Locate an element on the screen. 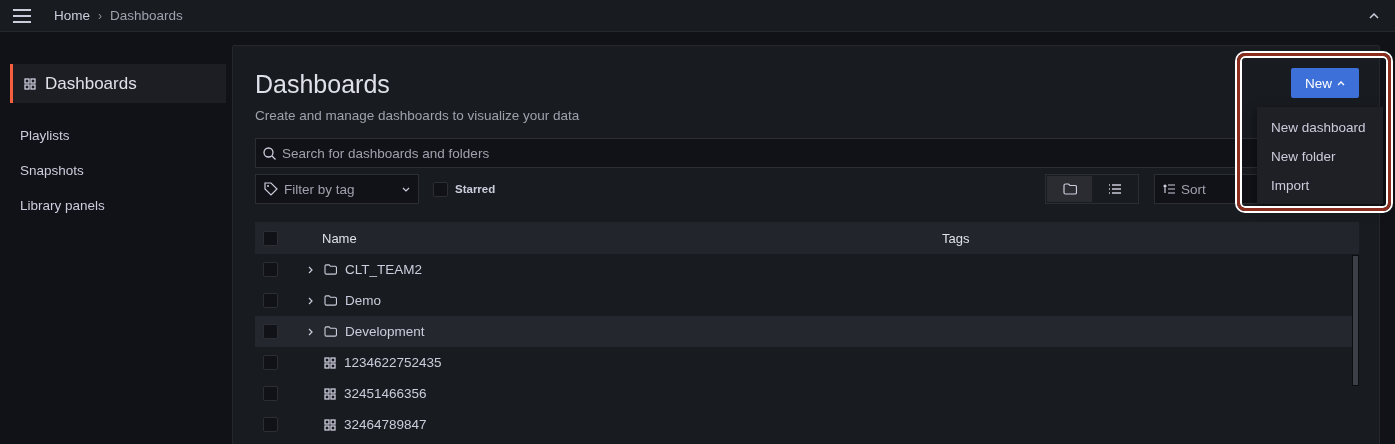  folder-view-button is located at coordinates (1069, 189).